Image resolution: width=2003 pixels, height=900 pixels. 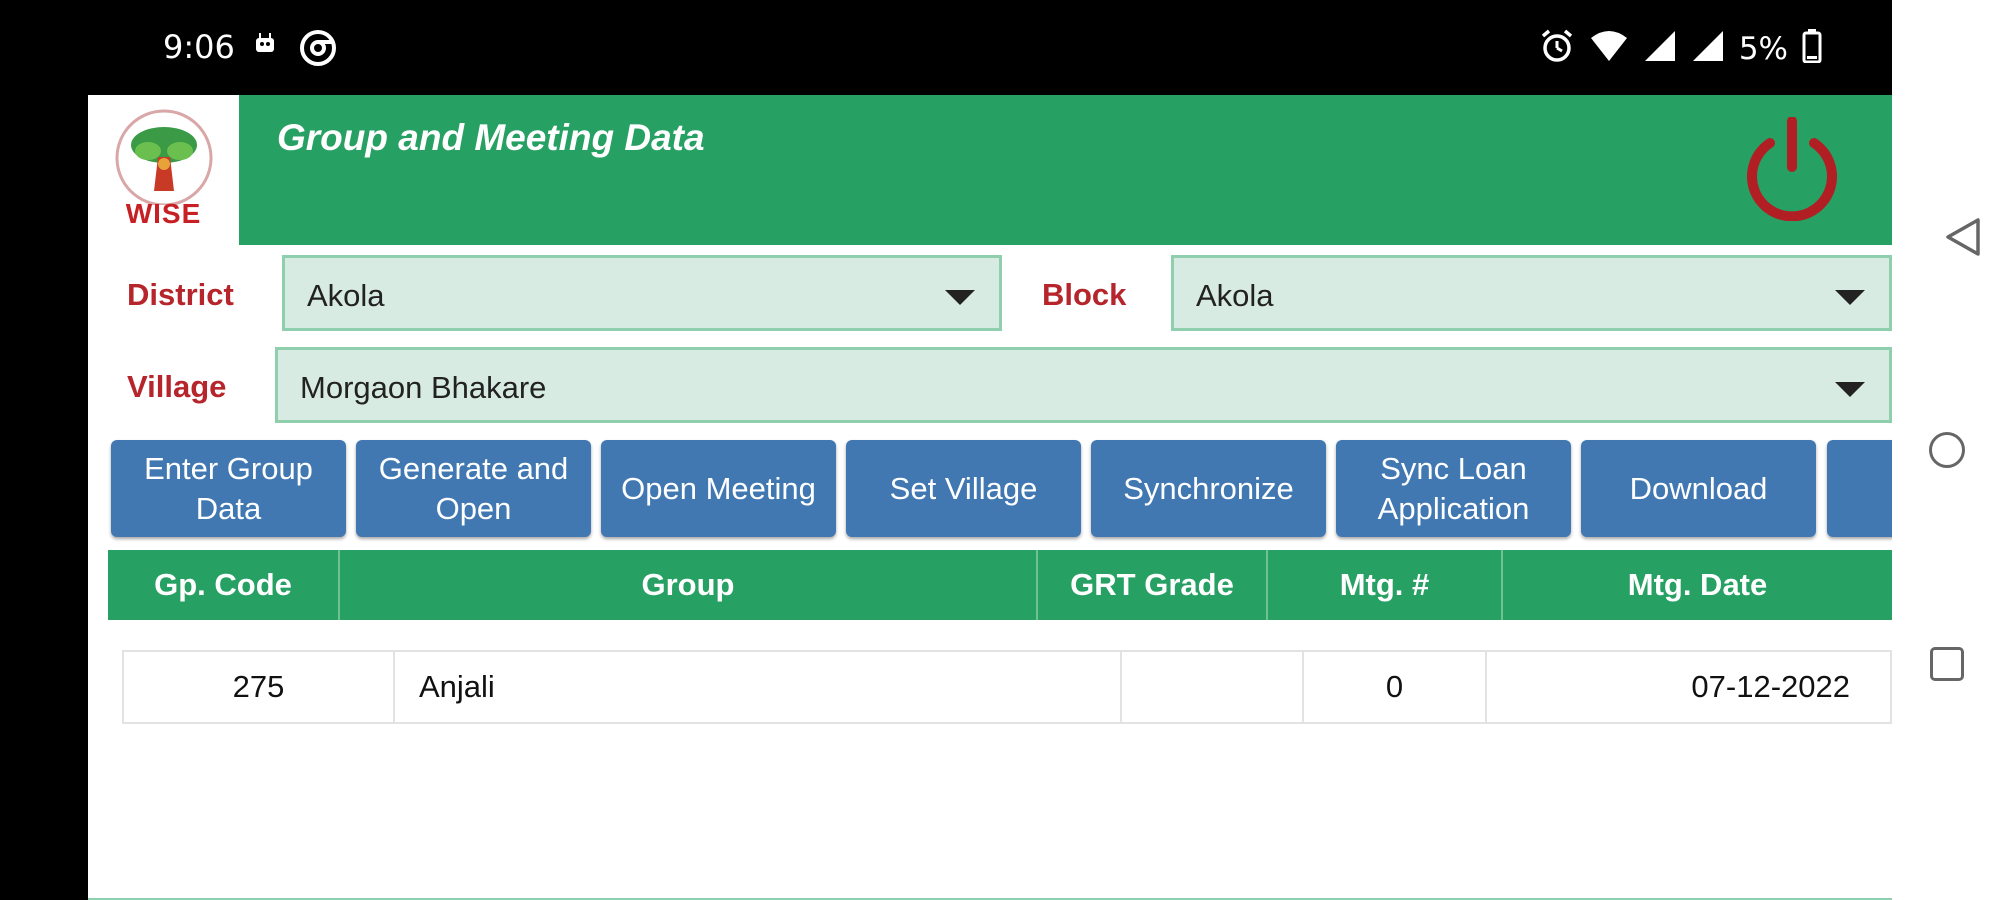 I want to click on home-icon, so click(x=1947, y=450).